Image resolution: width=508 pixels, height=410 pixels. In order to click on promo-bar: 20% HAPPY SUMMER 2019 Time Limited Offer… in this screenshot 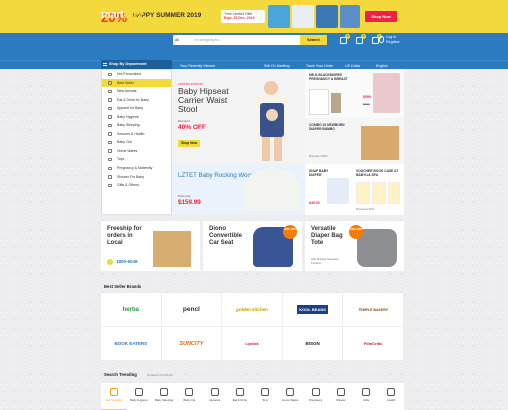, I will do `click(254, 16)`.